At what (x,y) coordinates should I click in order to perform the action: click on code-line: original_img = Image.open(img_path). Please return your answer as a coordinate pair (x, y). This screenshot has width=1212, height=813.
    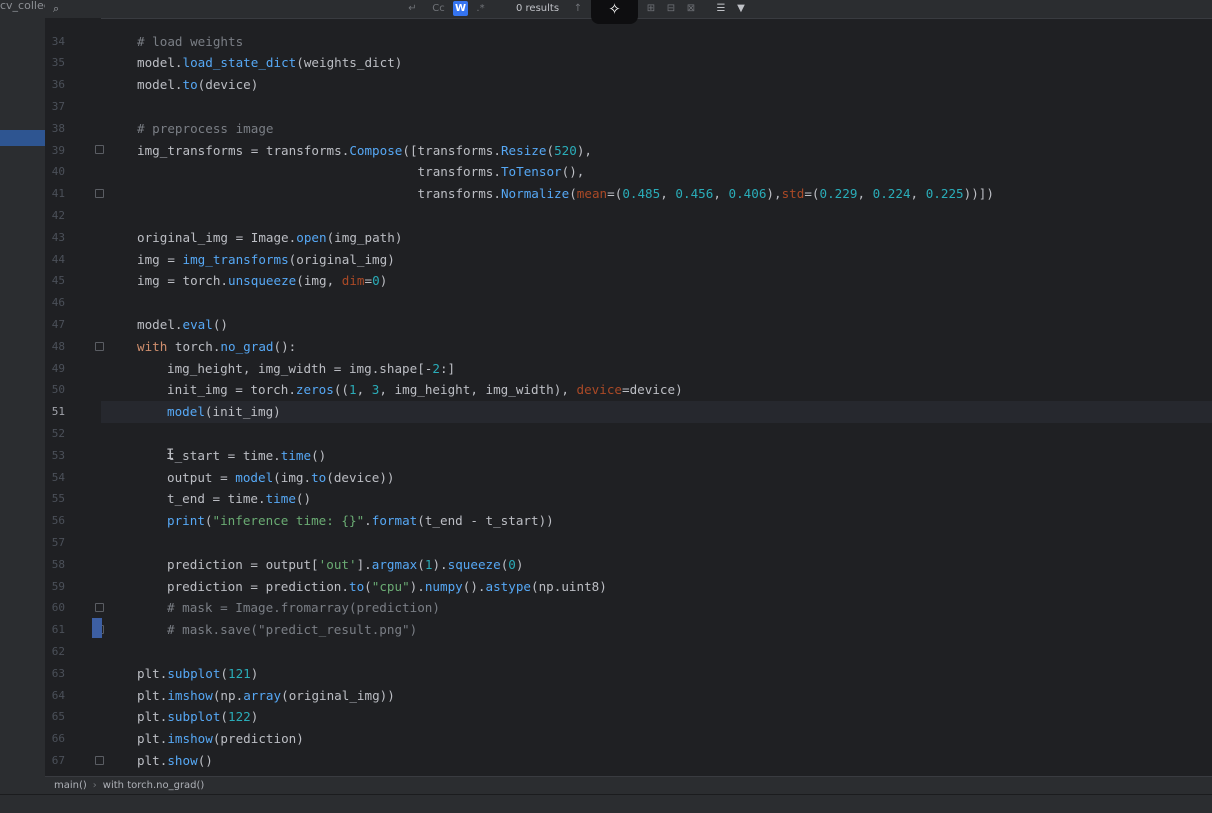
    Looking at the image, I should click on (674, 238).